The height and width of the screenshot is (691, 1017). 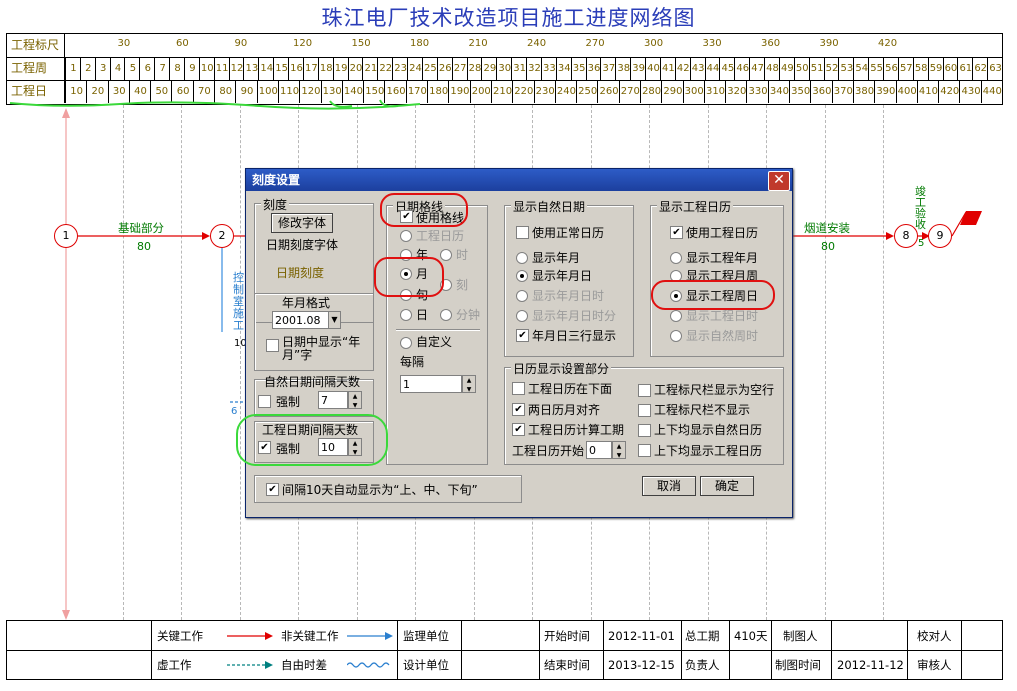 I want to click on show-ymdh-radio, so click(x=522, y=296).